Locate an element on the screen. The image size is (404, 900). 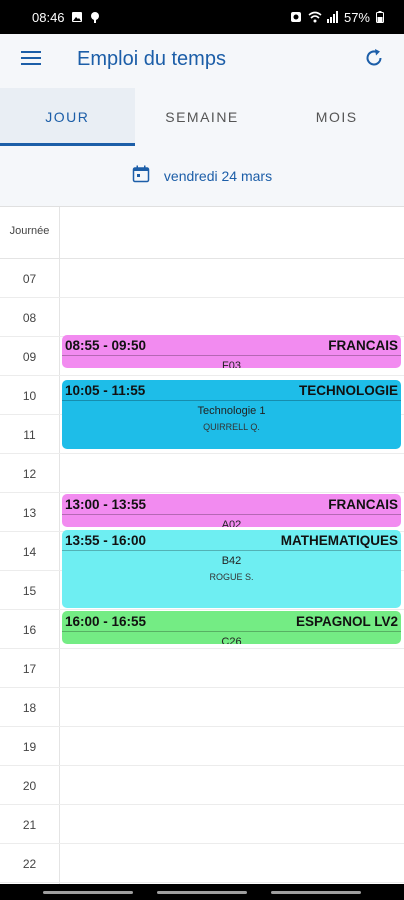
calendar-icon is located at coordinates (141, 176).